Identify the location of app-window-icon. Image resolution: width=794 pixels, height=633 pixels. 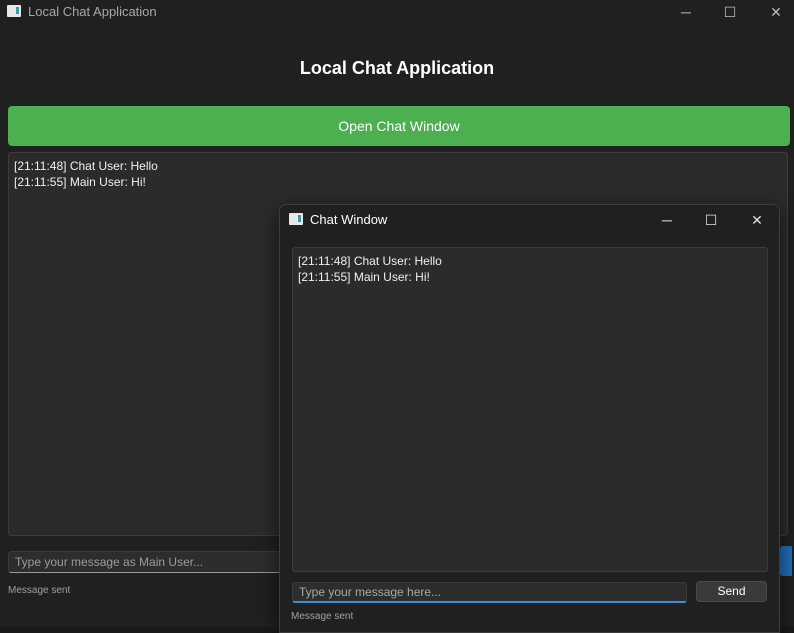
(14, 11).